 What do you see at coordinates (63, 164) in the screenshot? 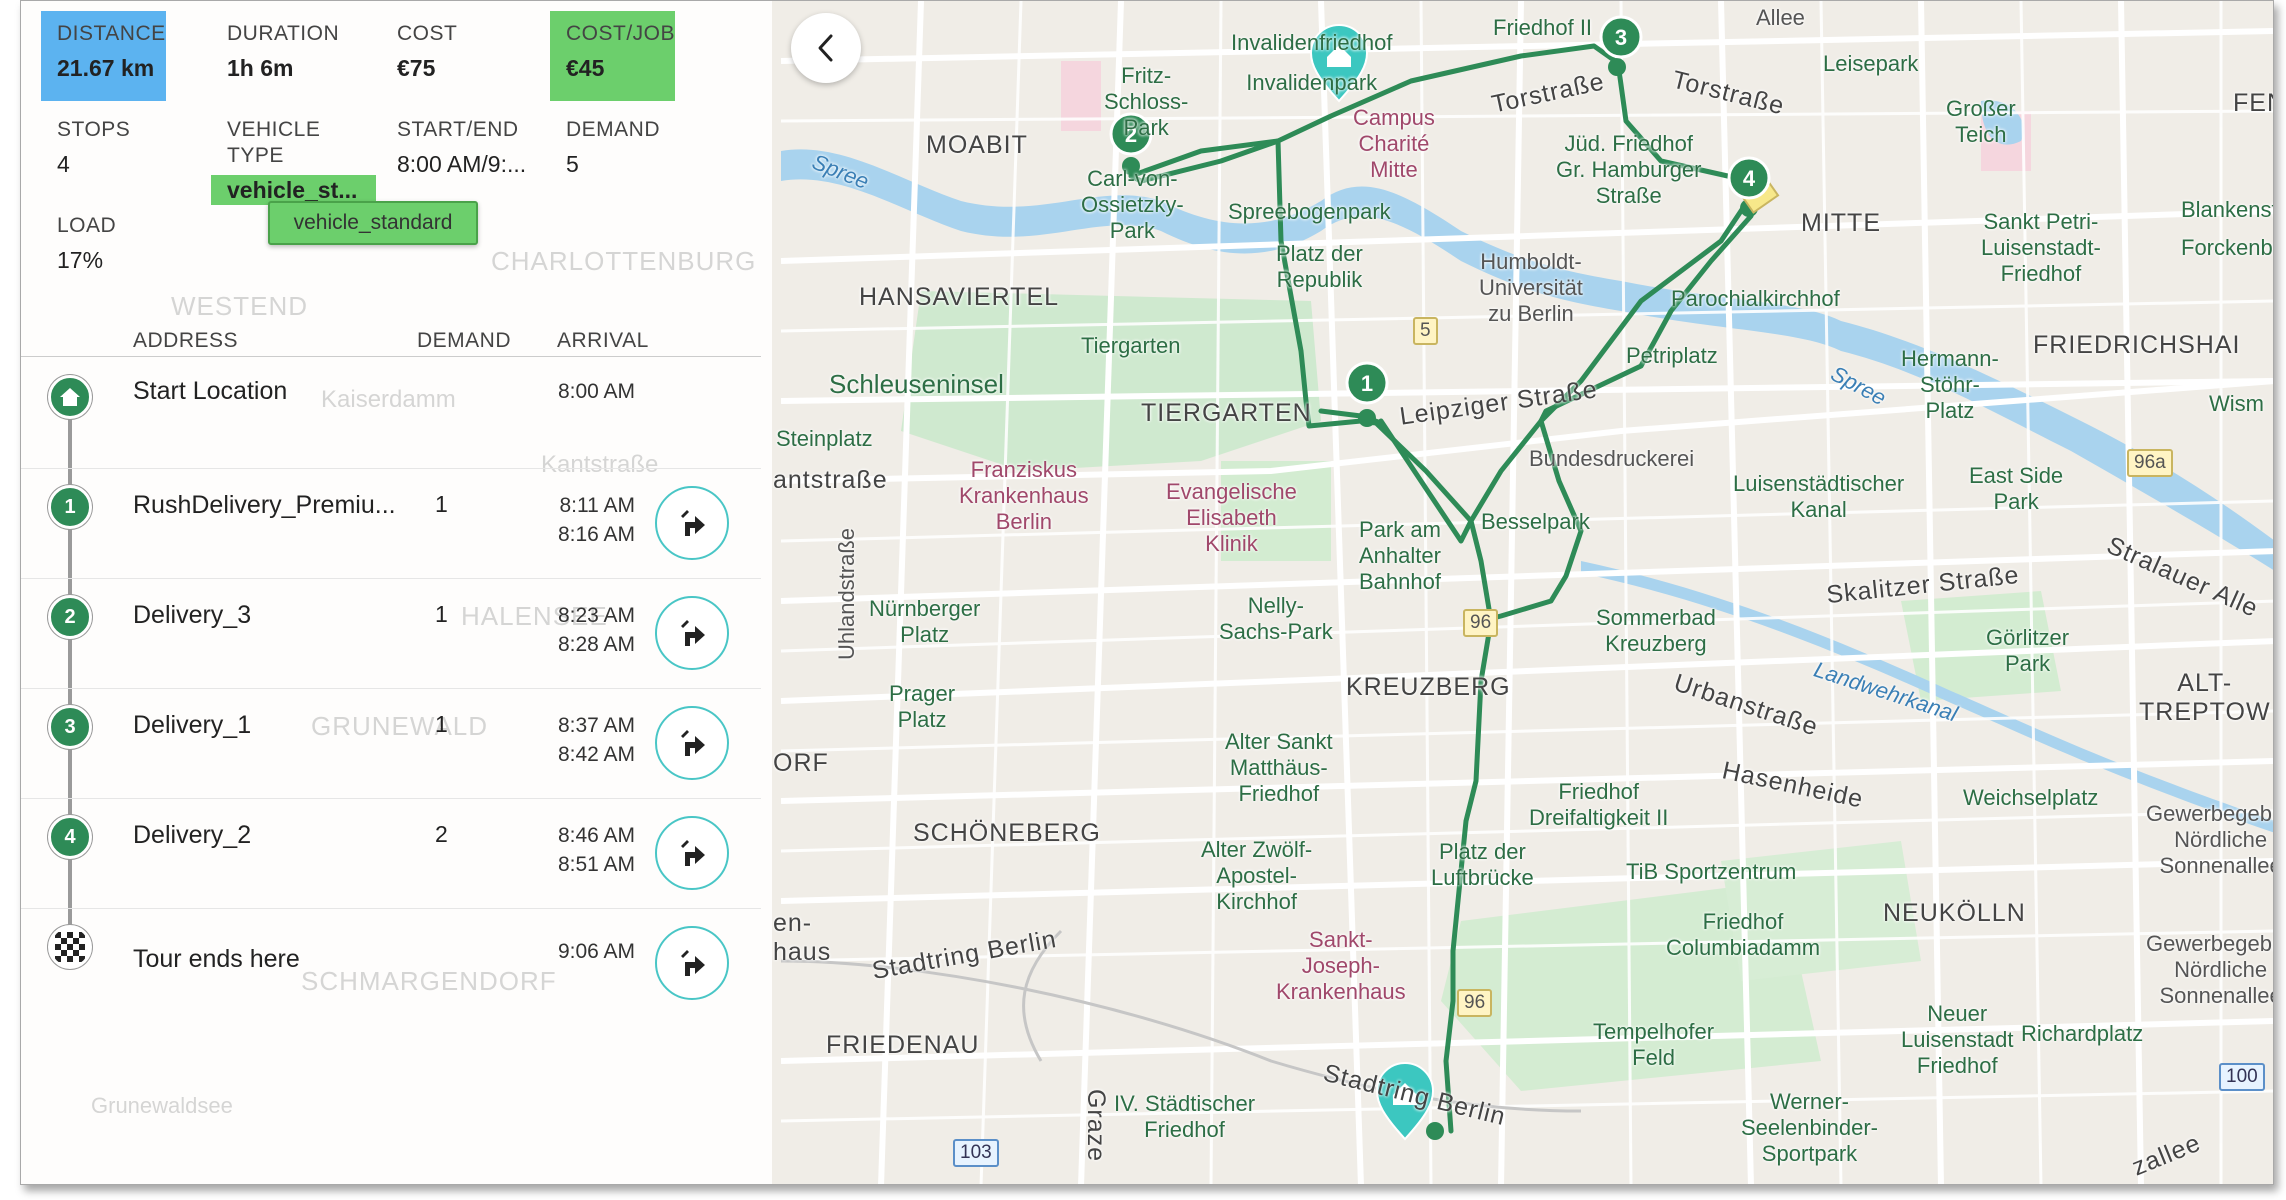
I see `stat-stops-value: 4` at bounding box center [63, 164].